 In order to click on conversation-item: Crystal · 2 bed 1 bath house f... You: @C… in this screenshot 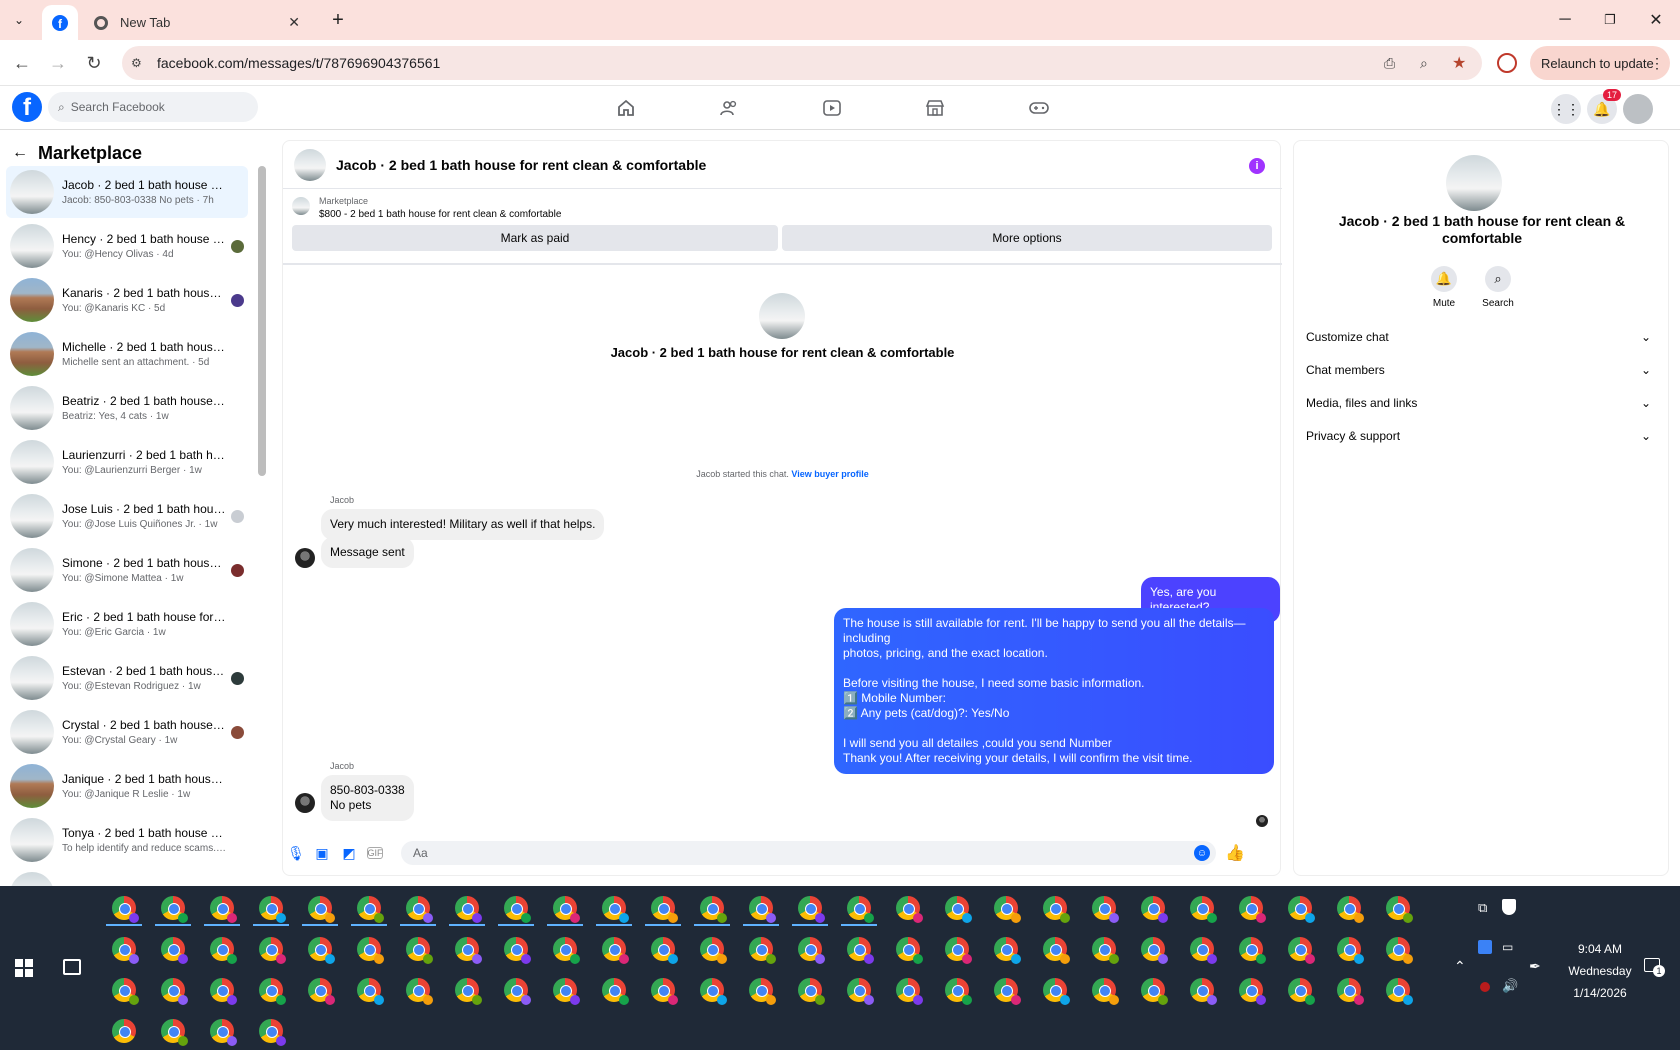, I will do `click(127, 732)`.